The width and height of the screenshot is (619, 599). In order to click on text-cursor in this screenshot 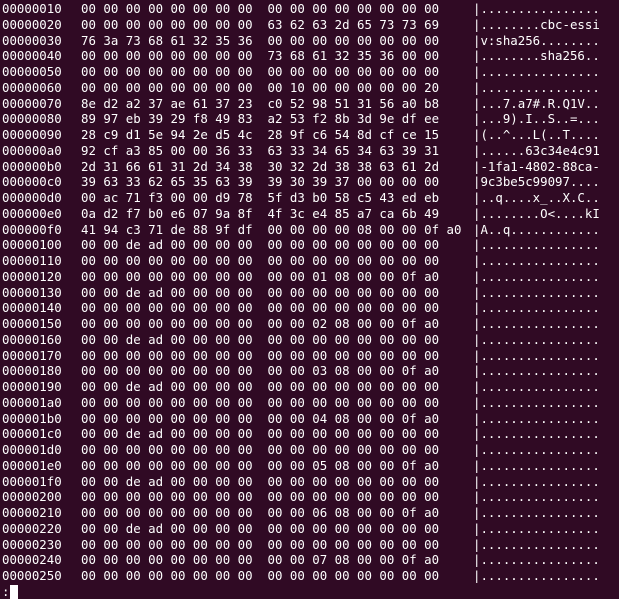, I will do `click(14, 591)`.